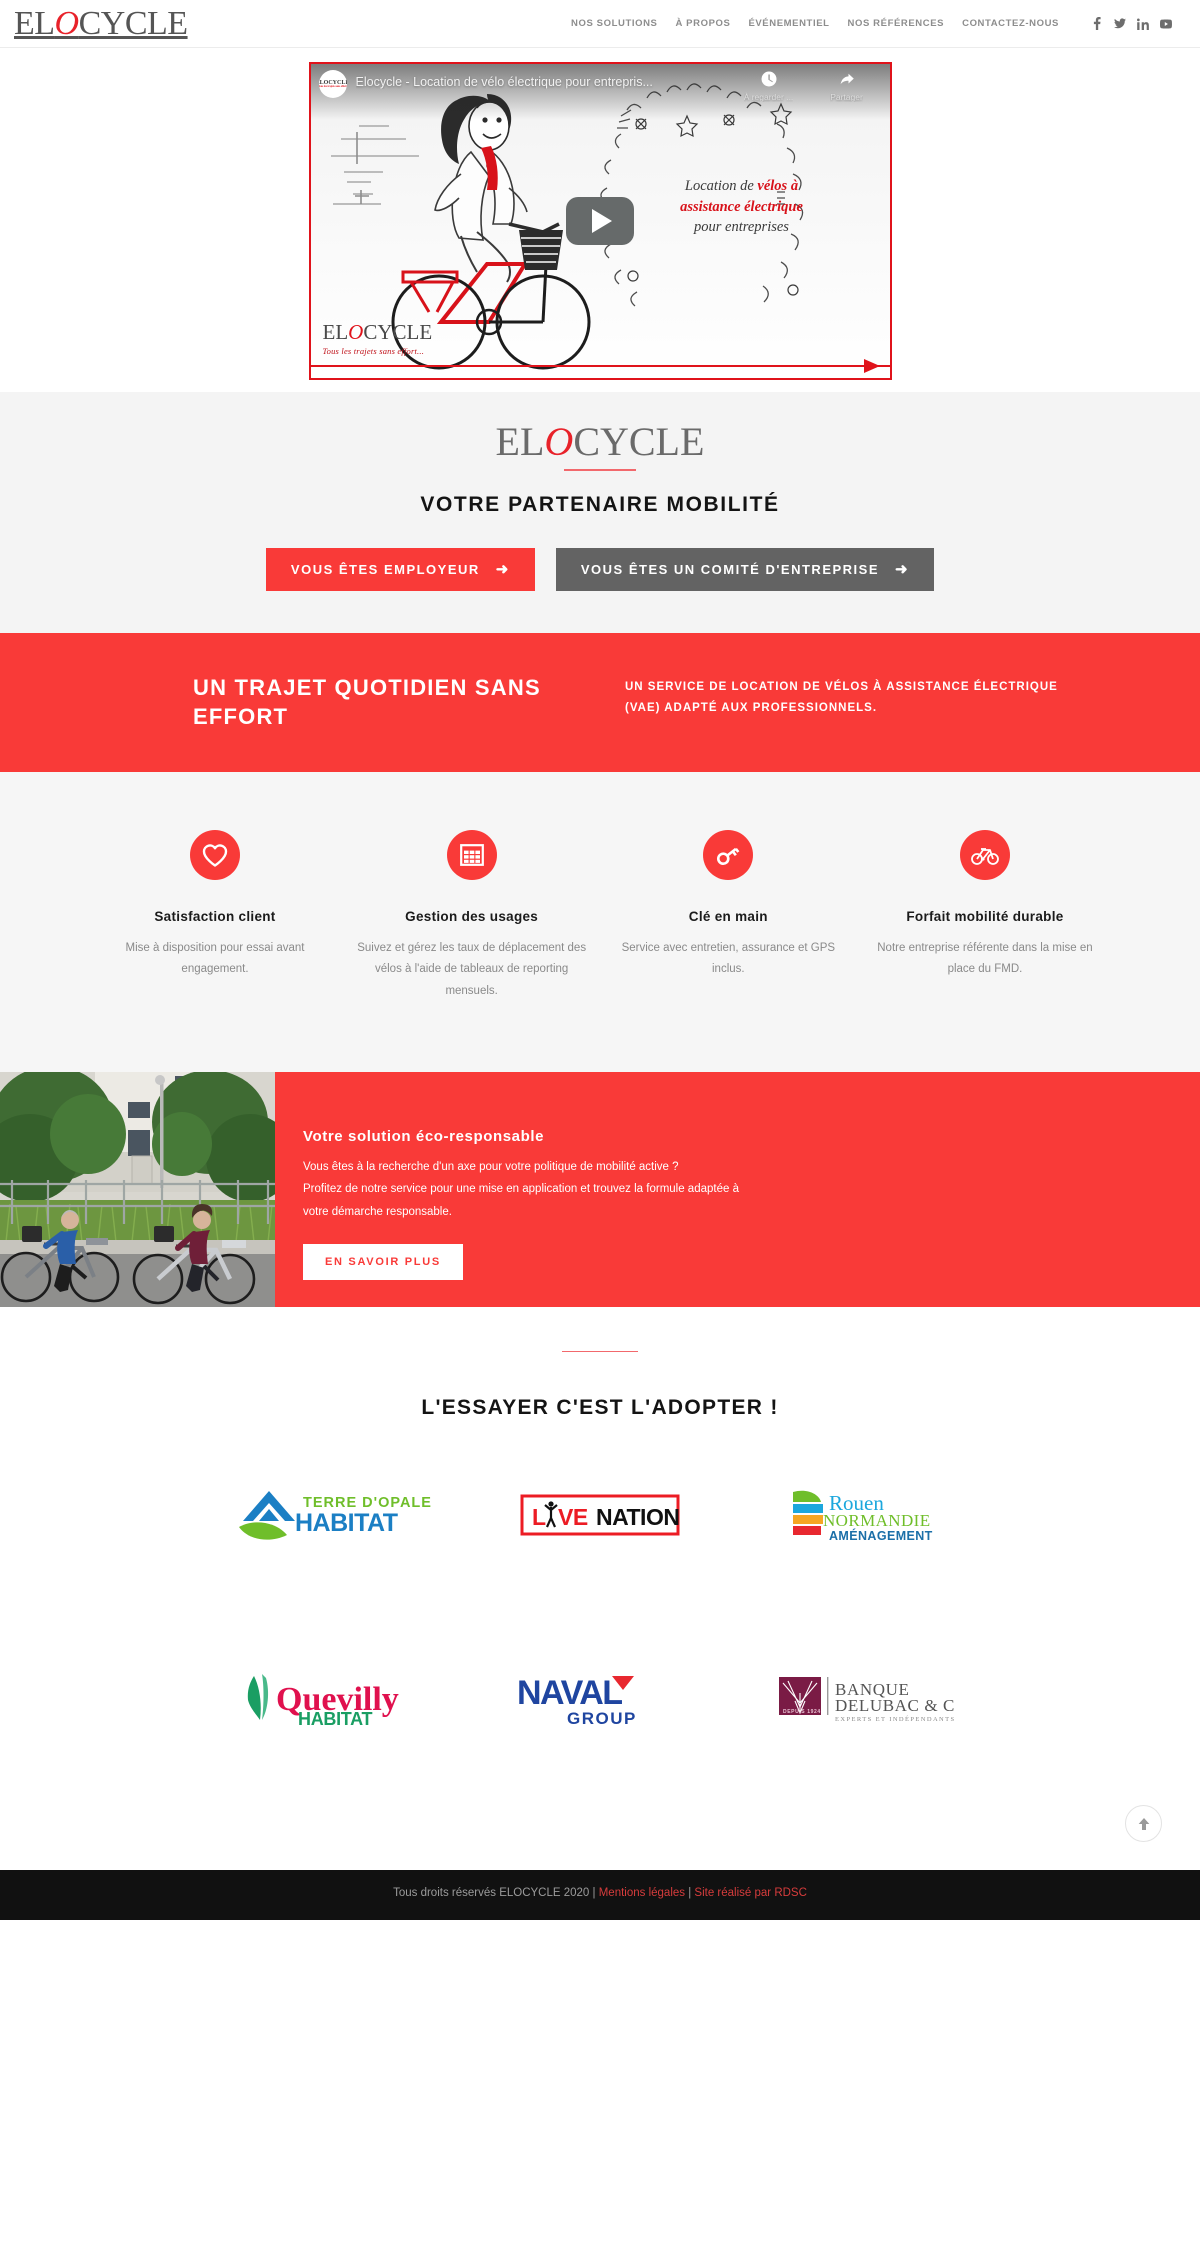 This screenshot has width=1200, height=2251. I want to click on learn-more-button: EN SAVOIR PLUS, so click(383, 1262).